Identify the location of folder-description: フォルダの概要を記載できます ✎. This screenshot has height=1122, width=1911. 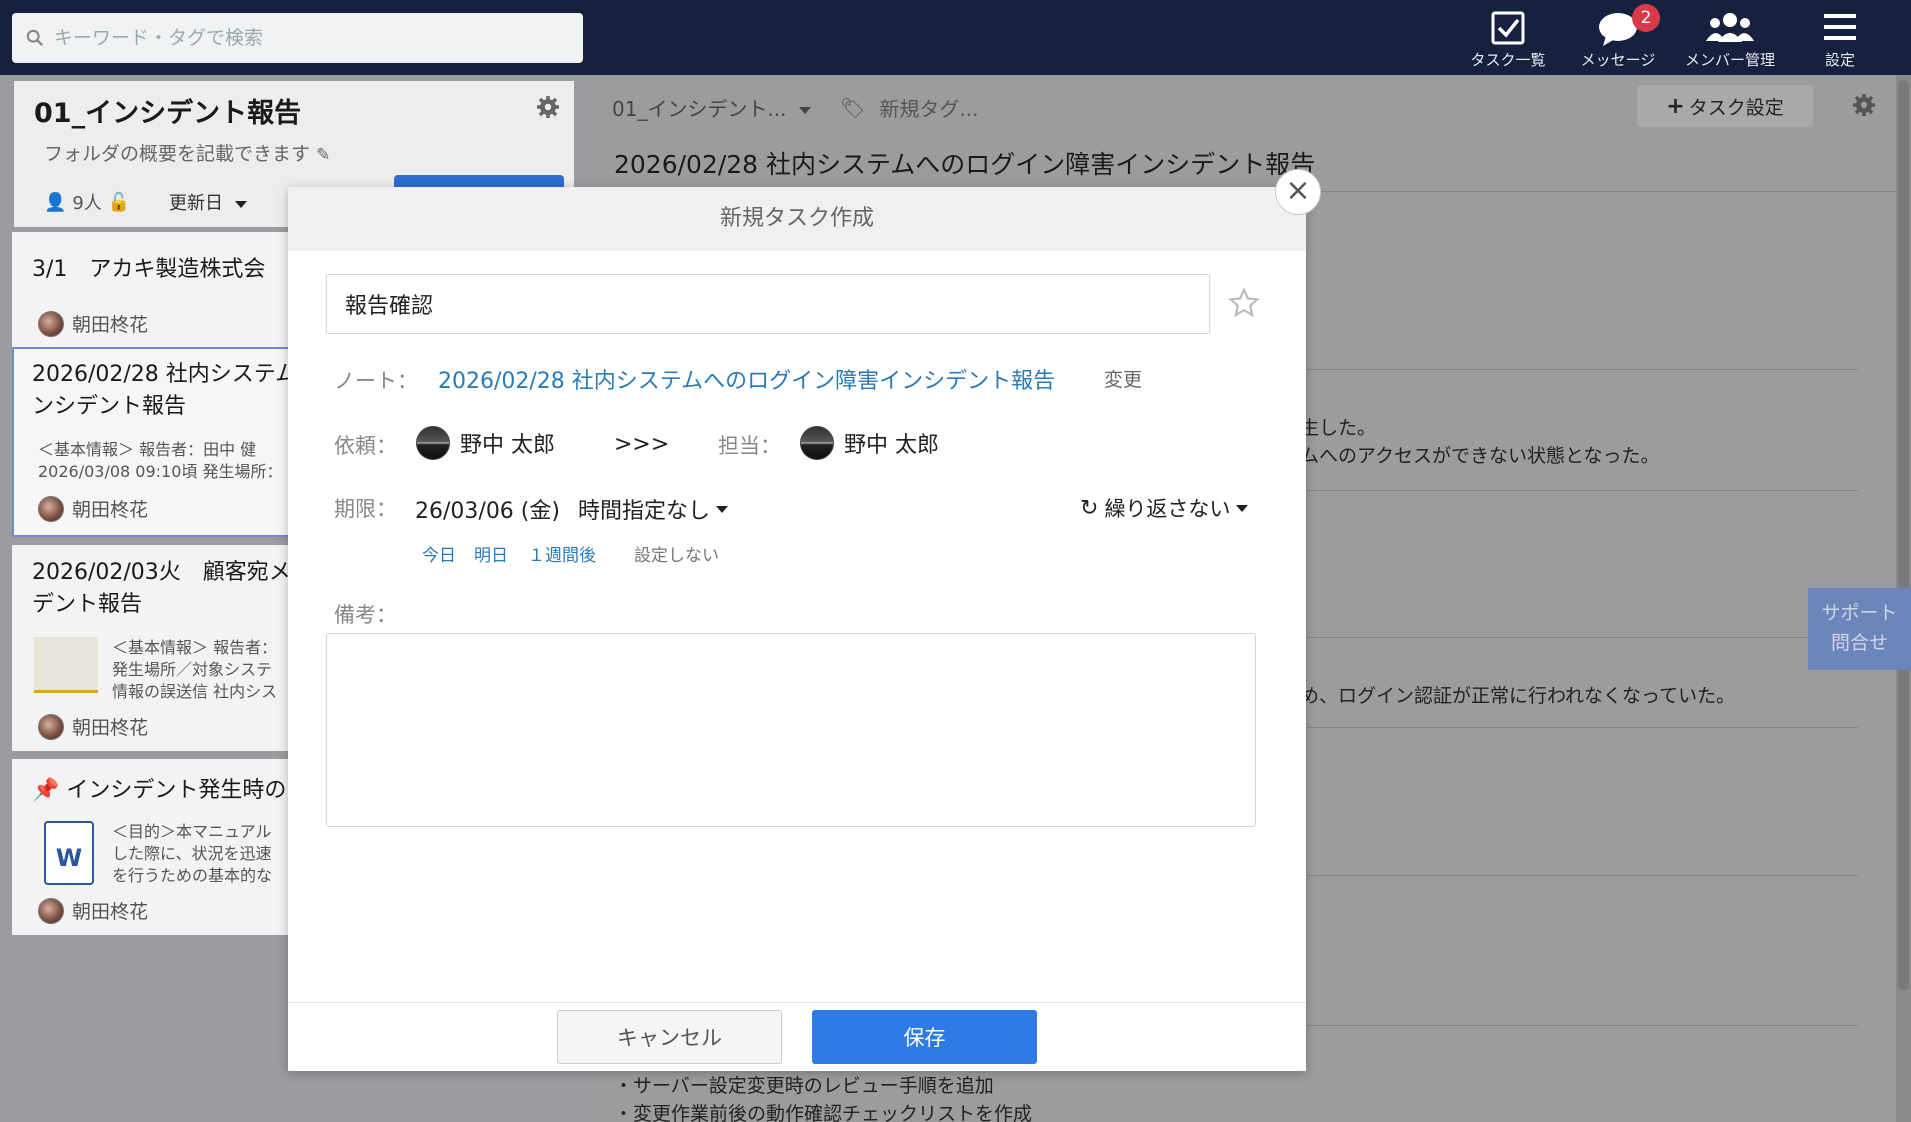
(187, 152).